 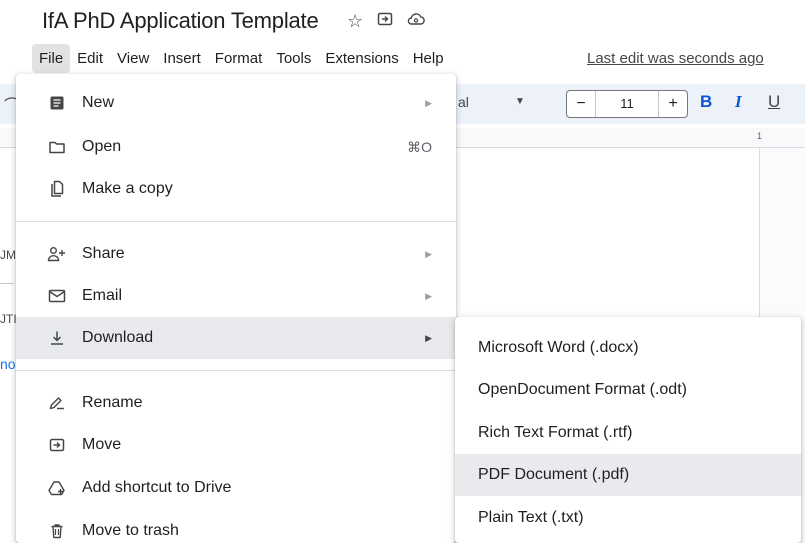 I want to click on menu-format: Format, so click(x=239, y=58).